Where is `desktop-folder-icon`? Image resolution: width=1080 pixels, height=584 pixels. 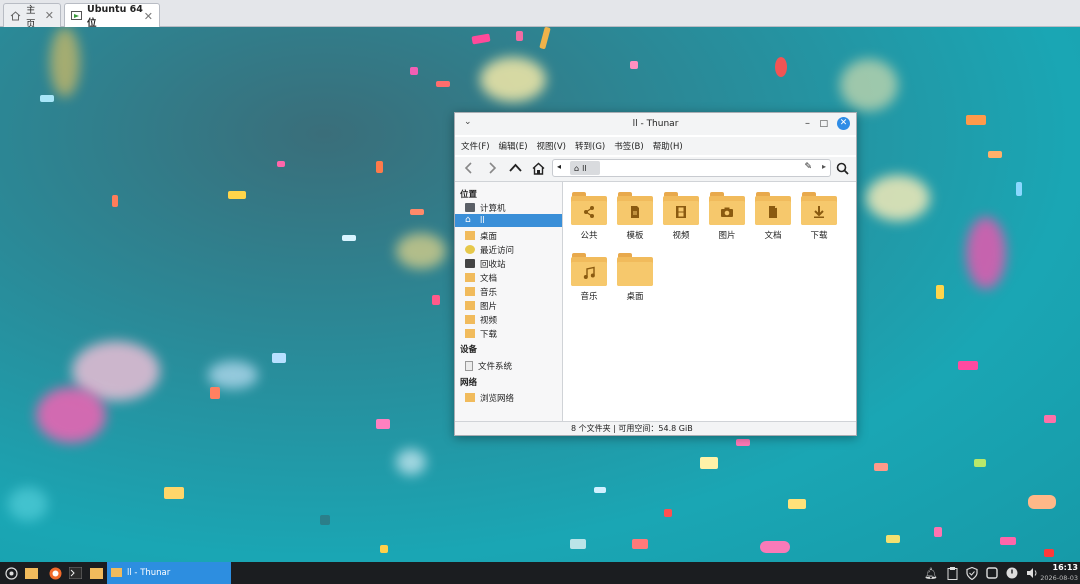
desktop-folder-icon is located at coordinates (470, 235).